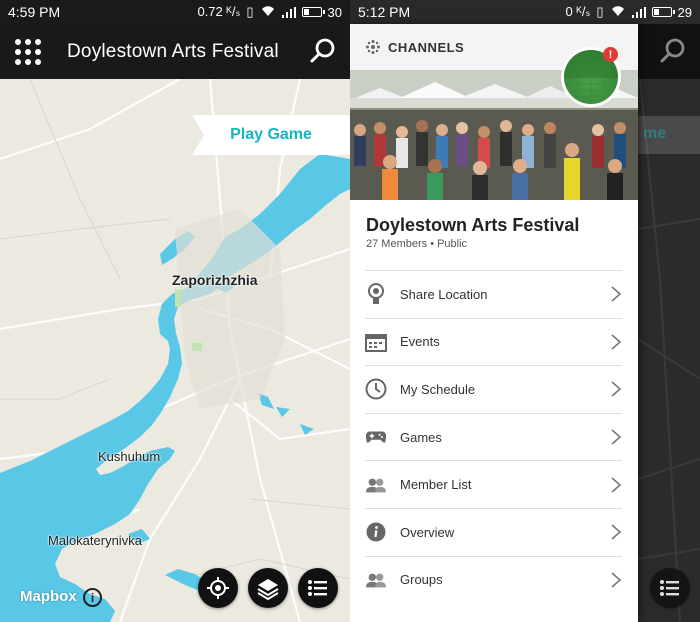 This screenshot has height=622, width=700. What do you see at coordinates (444, 294) in the screenshot?
I see `menu-label: Share Location` at bounding box center [444, 294].